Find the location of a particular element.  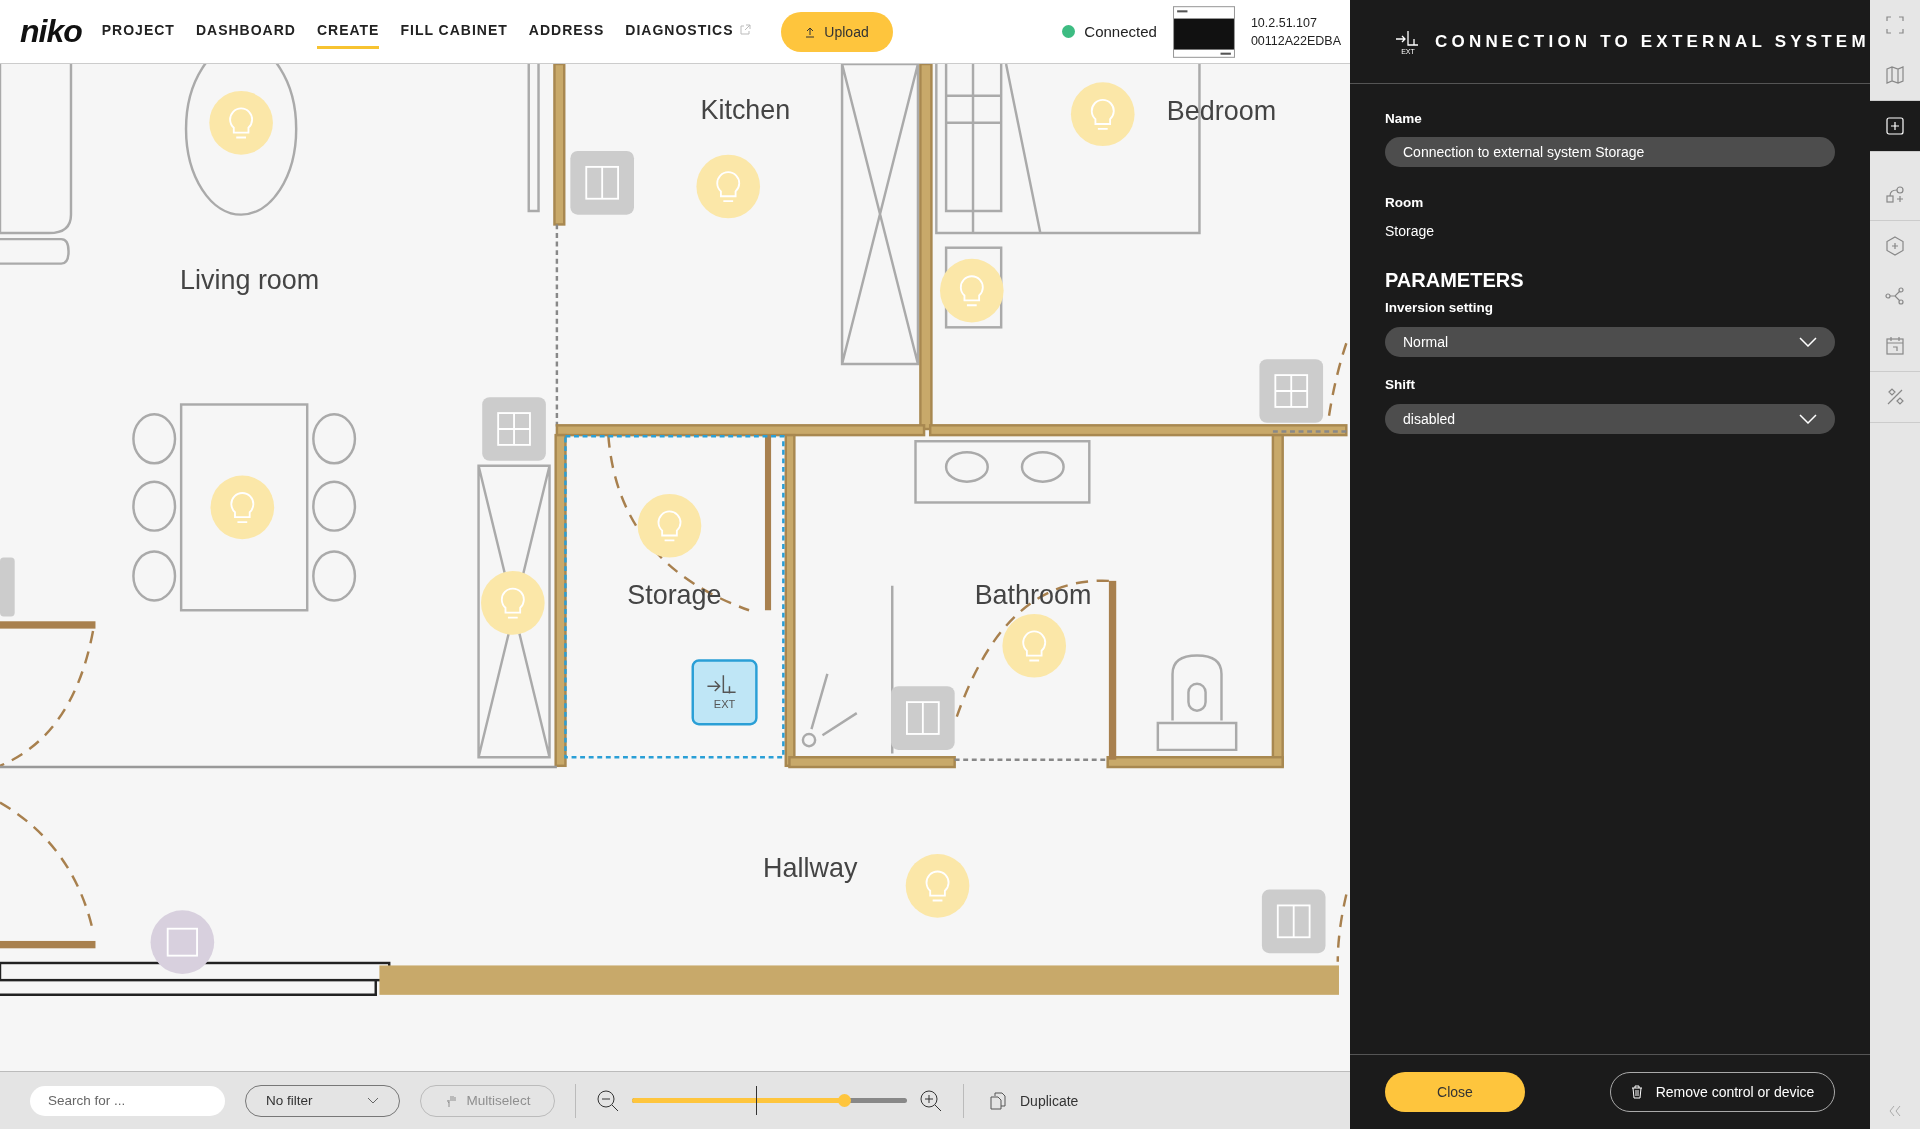

controller-device-icon is located at coordinates (1203, 31).